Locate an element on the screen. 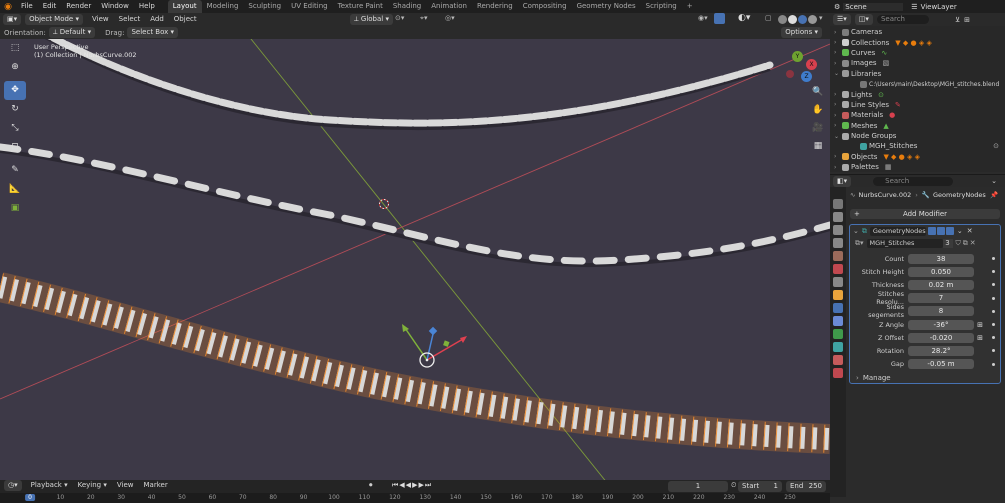 This screenshot has width=1005, height=503. object-tab-icon is located at coordinates (838, 295).